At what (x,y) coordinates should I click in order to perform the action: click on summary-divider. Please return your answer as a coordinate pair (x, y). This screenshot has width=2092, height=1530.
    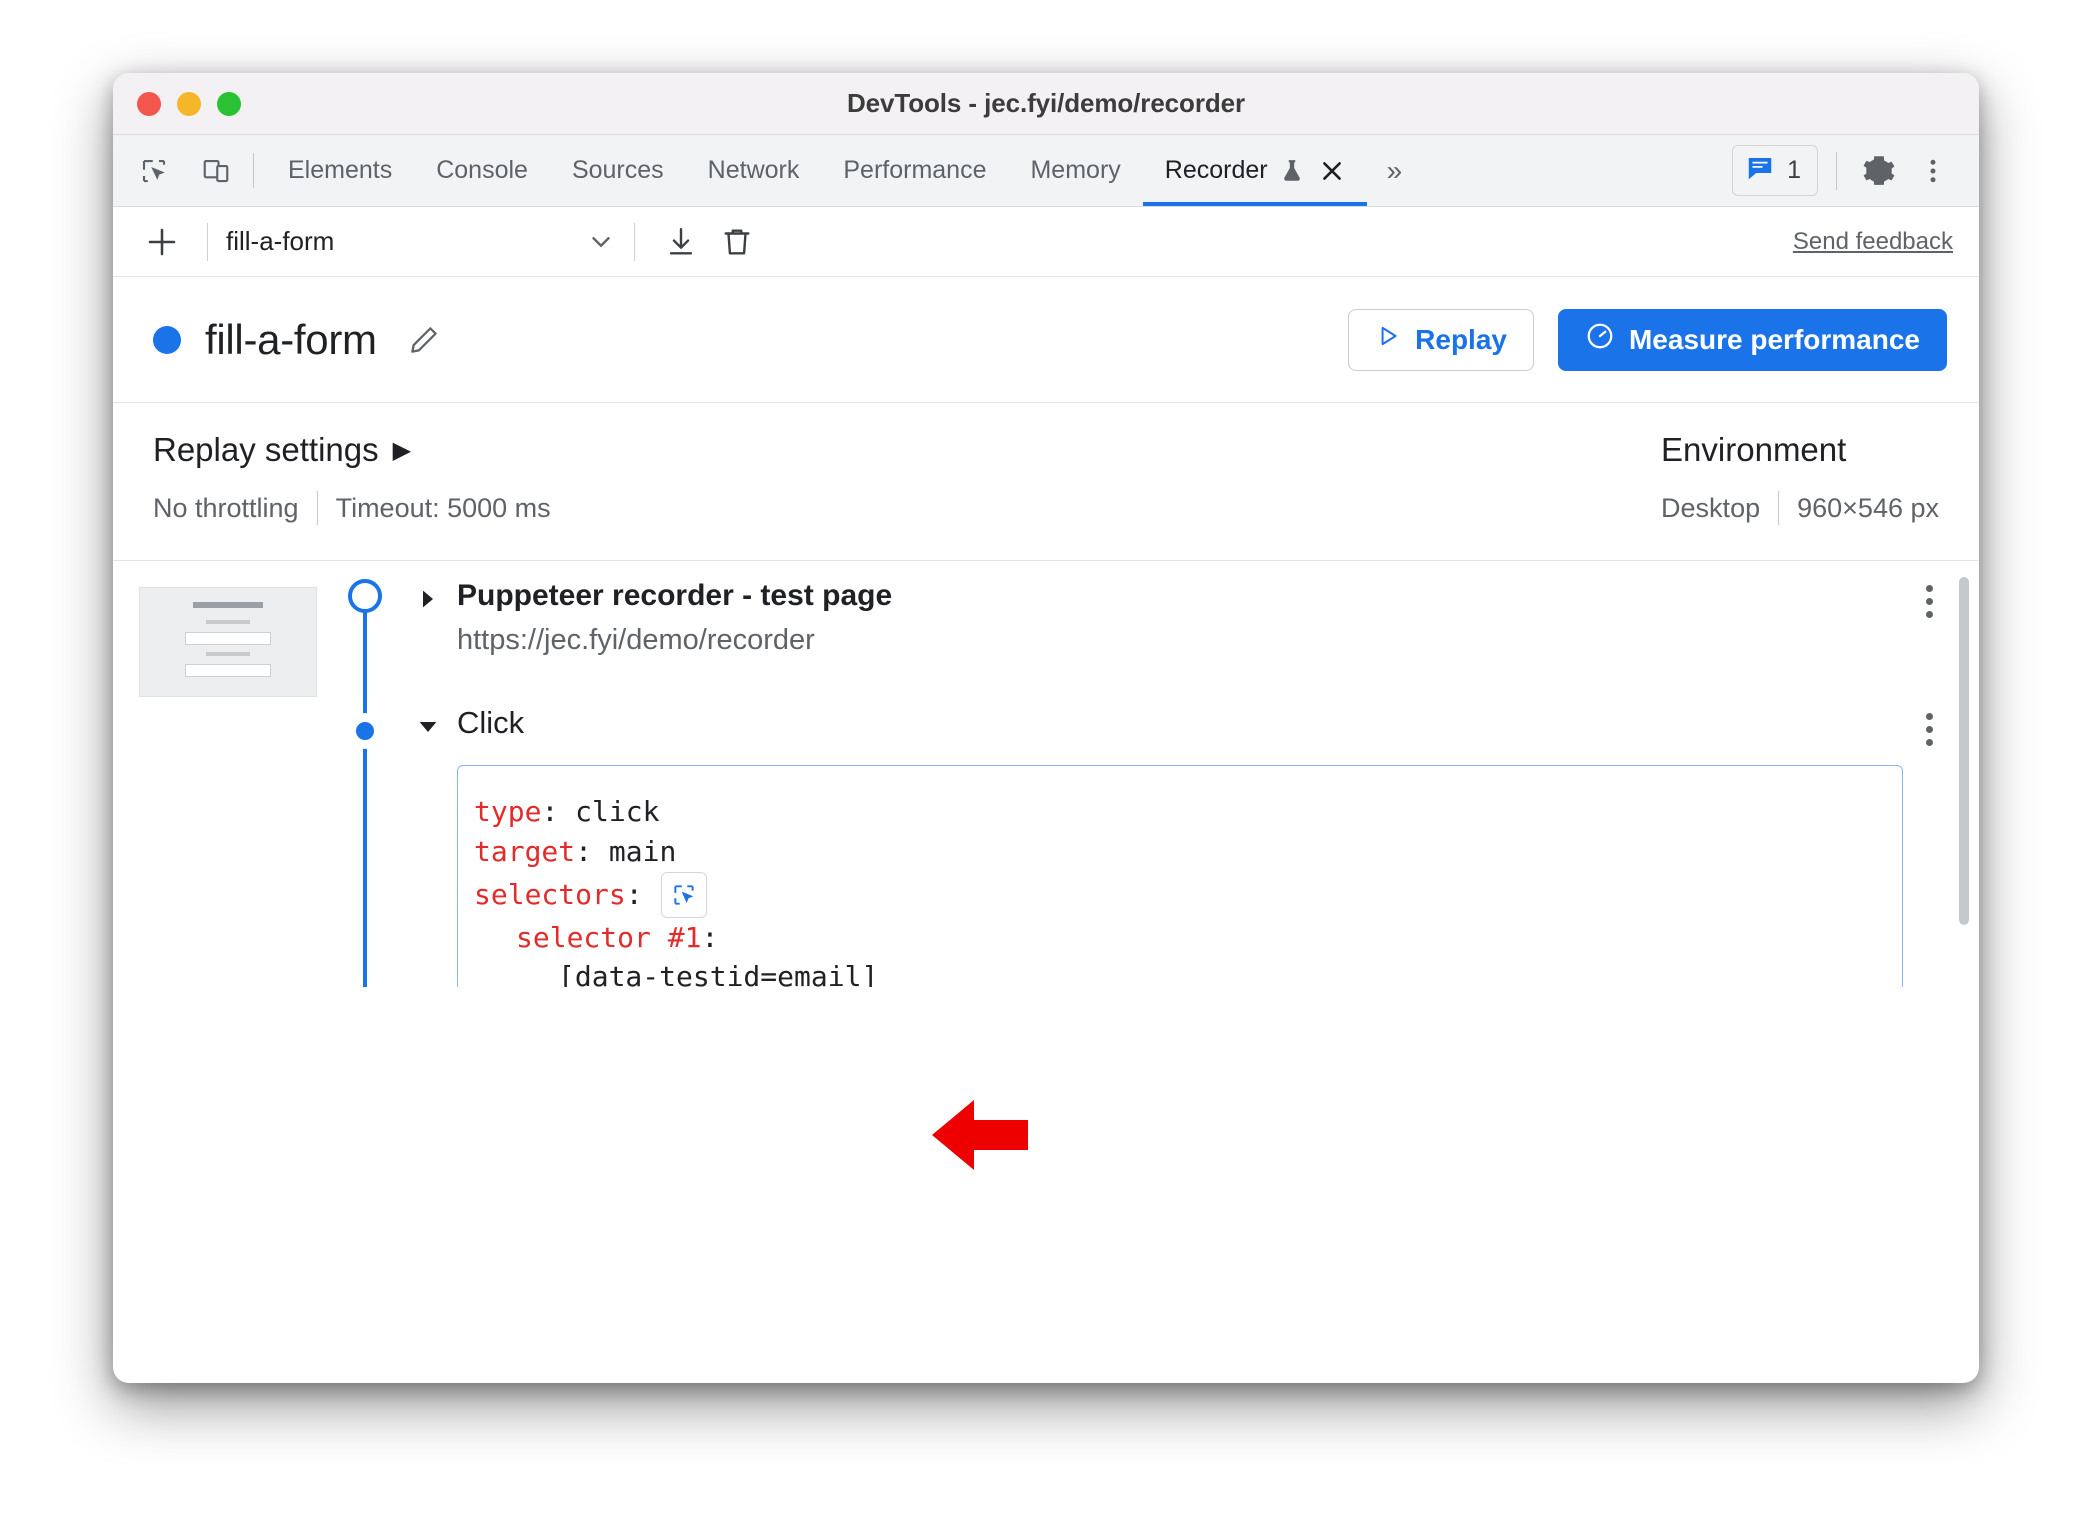
    Looking at the image, I should click on (317, 508).